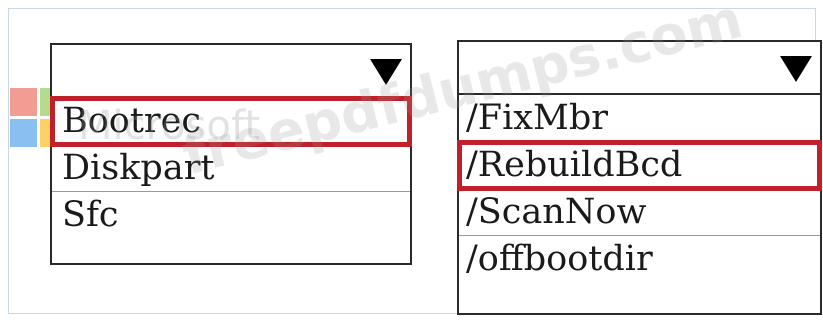 The image size is (823, 321). Describe the element at coordinates (639, 259) in the screenshot. I see `option-offbootdir: /offbootdir` at that location.